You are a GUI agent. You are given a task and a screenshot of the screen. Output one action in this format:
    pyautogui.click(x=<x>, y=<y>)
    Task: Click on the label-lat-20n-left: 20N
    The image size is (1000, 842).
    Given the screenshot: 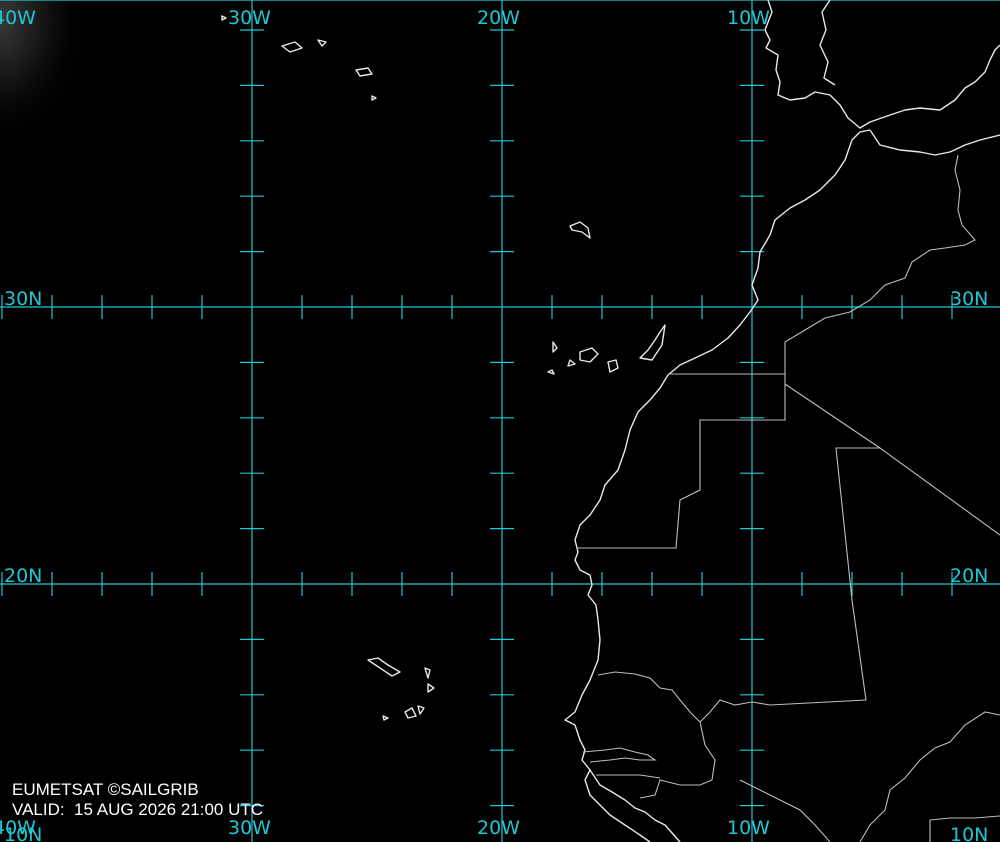 What is the action you would take?
    pyautogui.click(x=23, y=576)
    